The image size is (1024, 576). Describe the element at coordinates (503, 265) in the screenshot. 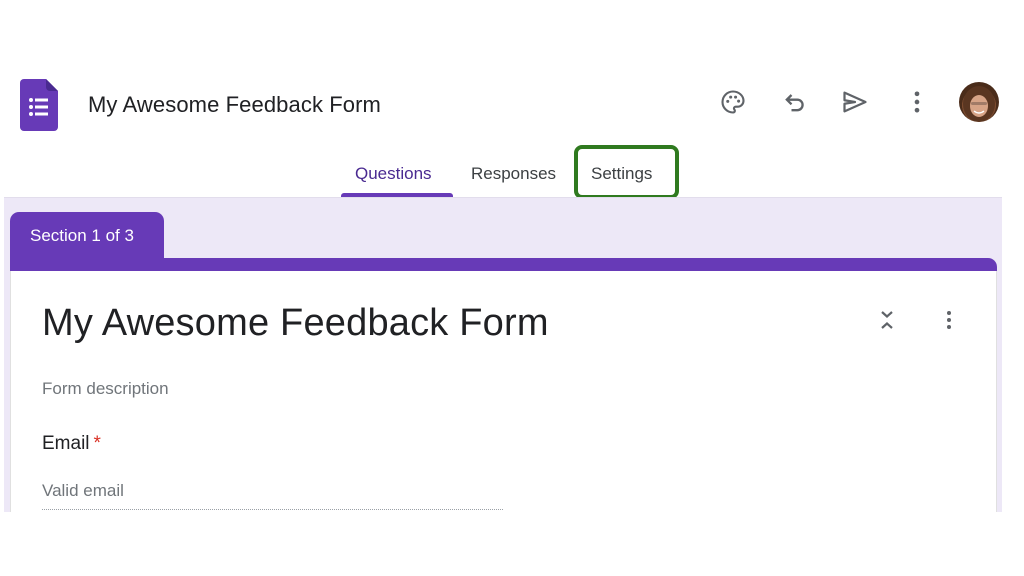

I see `section-card-accent-bar` at that location.